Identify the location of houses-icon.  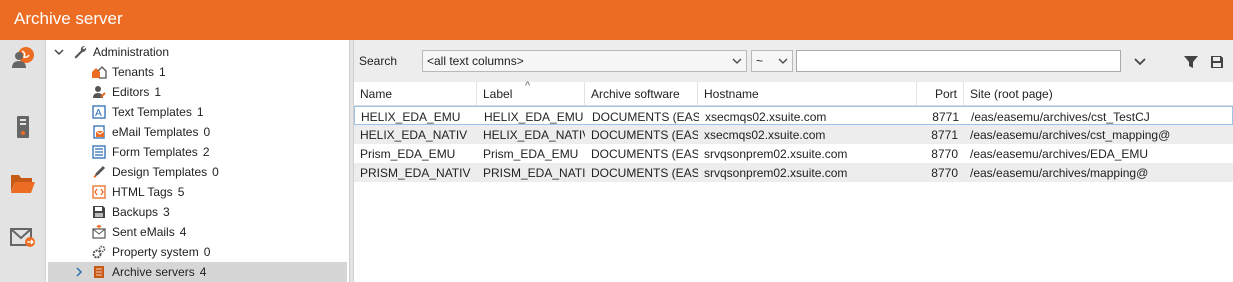
(99, 72).